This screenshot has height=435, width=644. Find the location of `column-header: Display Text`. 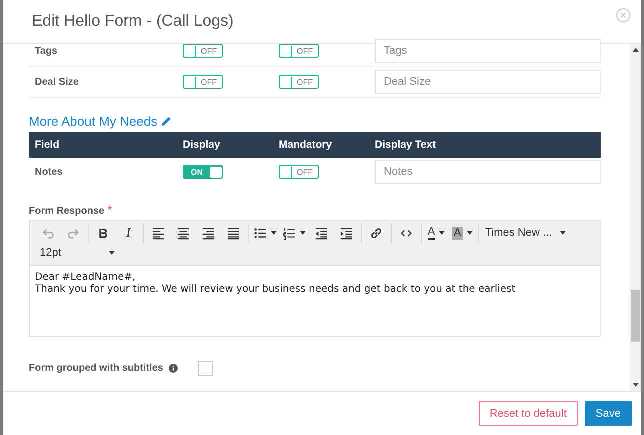

column-header: Display Text is located at coordinates (406, 145).